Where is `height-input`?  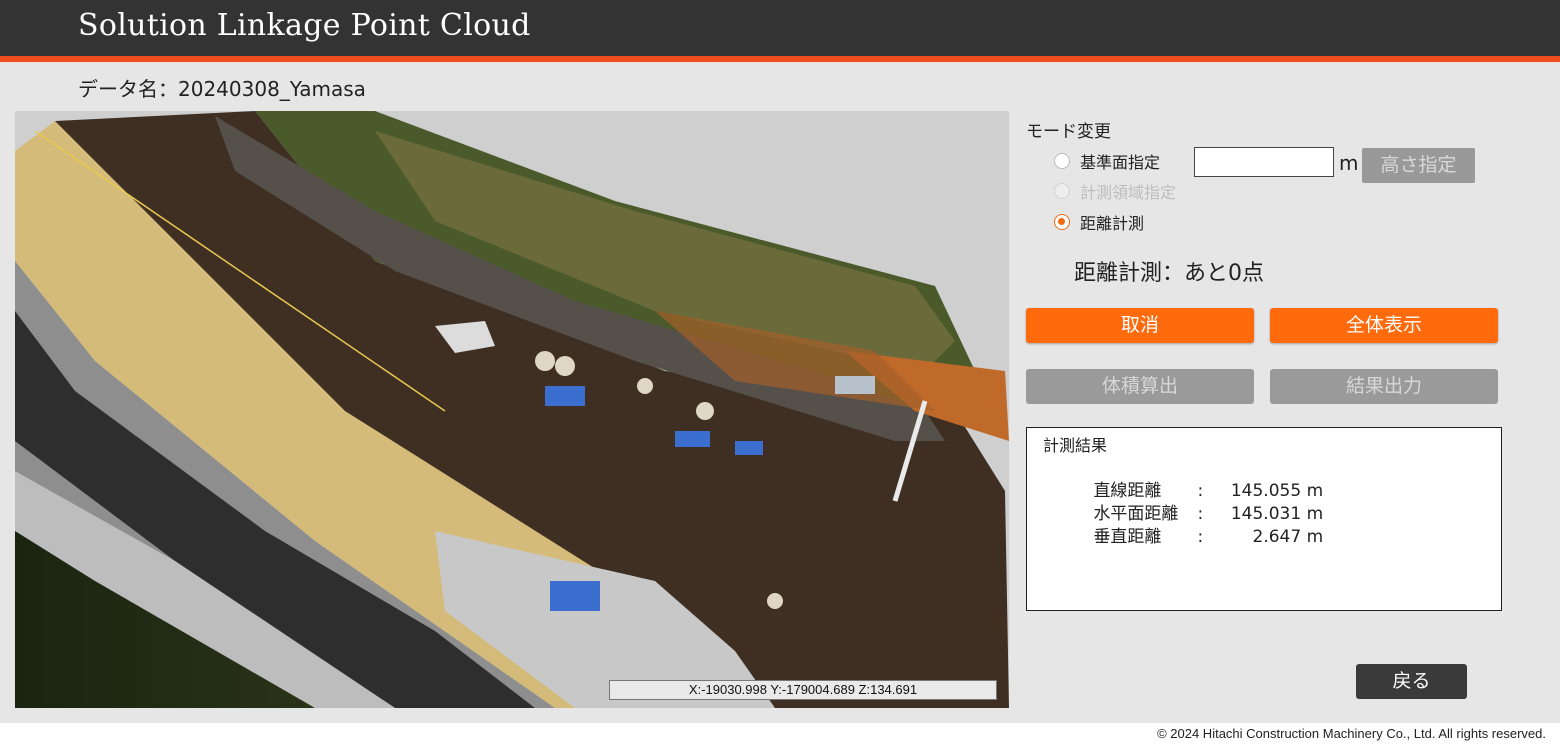 height-input is located at coordinates (1264, 162).